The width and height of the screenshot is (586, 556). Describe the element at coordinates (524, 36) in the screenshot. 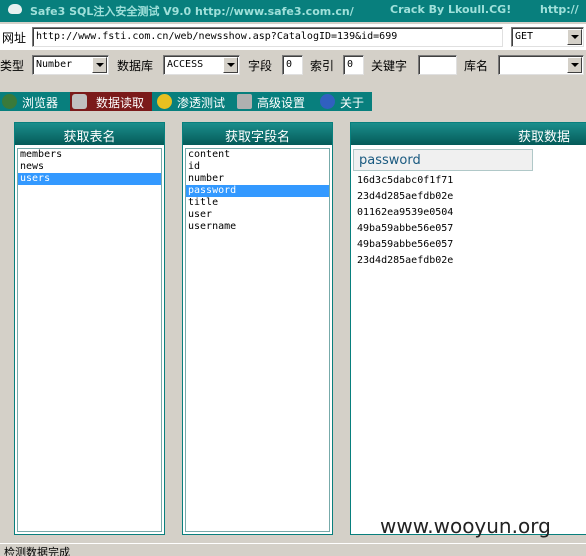

I see `method-value: GET` at that location.